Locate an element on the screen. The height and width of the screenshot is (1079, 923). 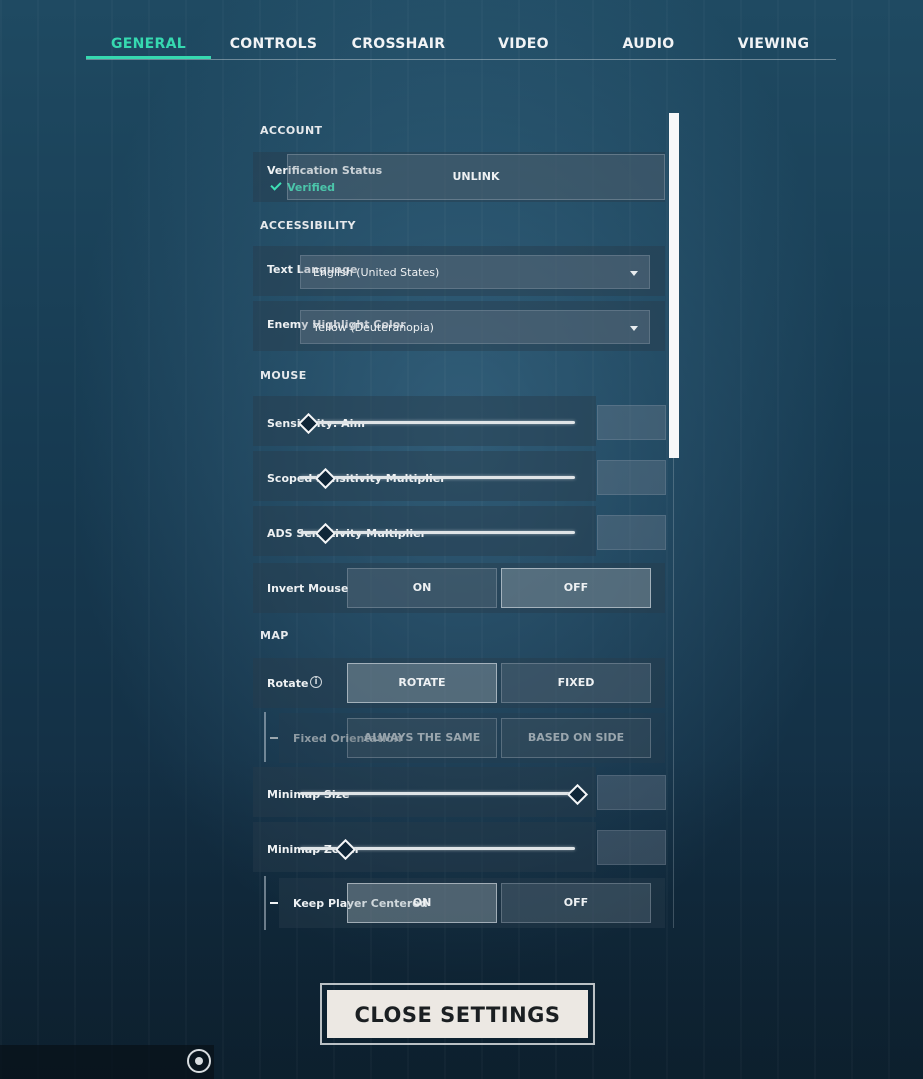
minimap-zoom-value is located at coordinates (631, 847).